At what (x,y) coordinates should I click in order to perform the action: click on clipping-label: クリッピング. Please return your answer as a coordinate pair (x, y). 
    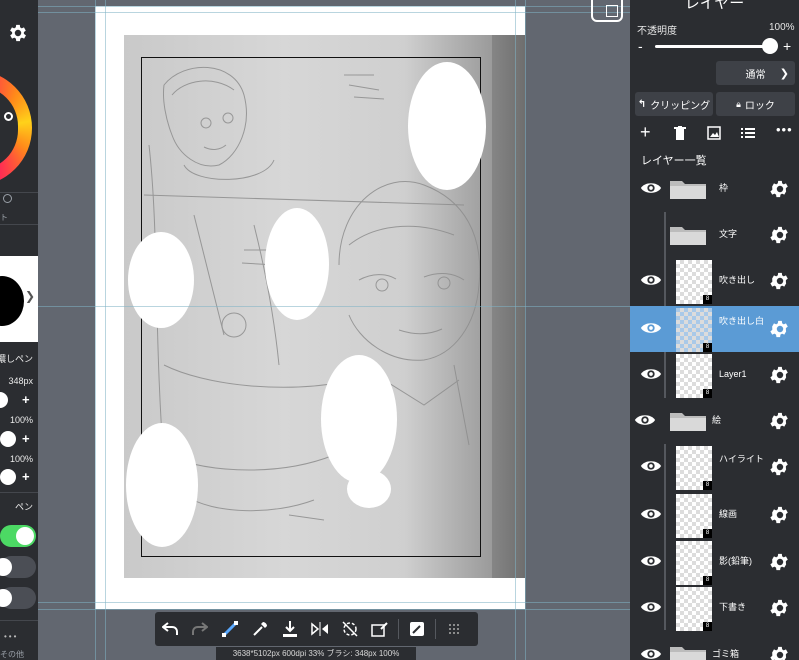
    Looking at the image, I should click on (680, 106).